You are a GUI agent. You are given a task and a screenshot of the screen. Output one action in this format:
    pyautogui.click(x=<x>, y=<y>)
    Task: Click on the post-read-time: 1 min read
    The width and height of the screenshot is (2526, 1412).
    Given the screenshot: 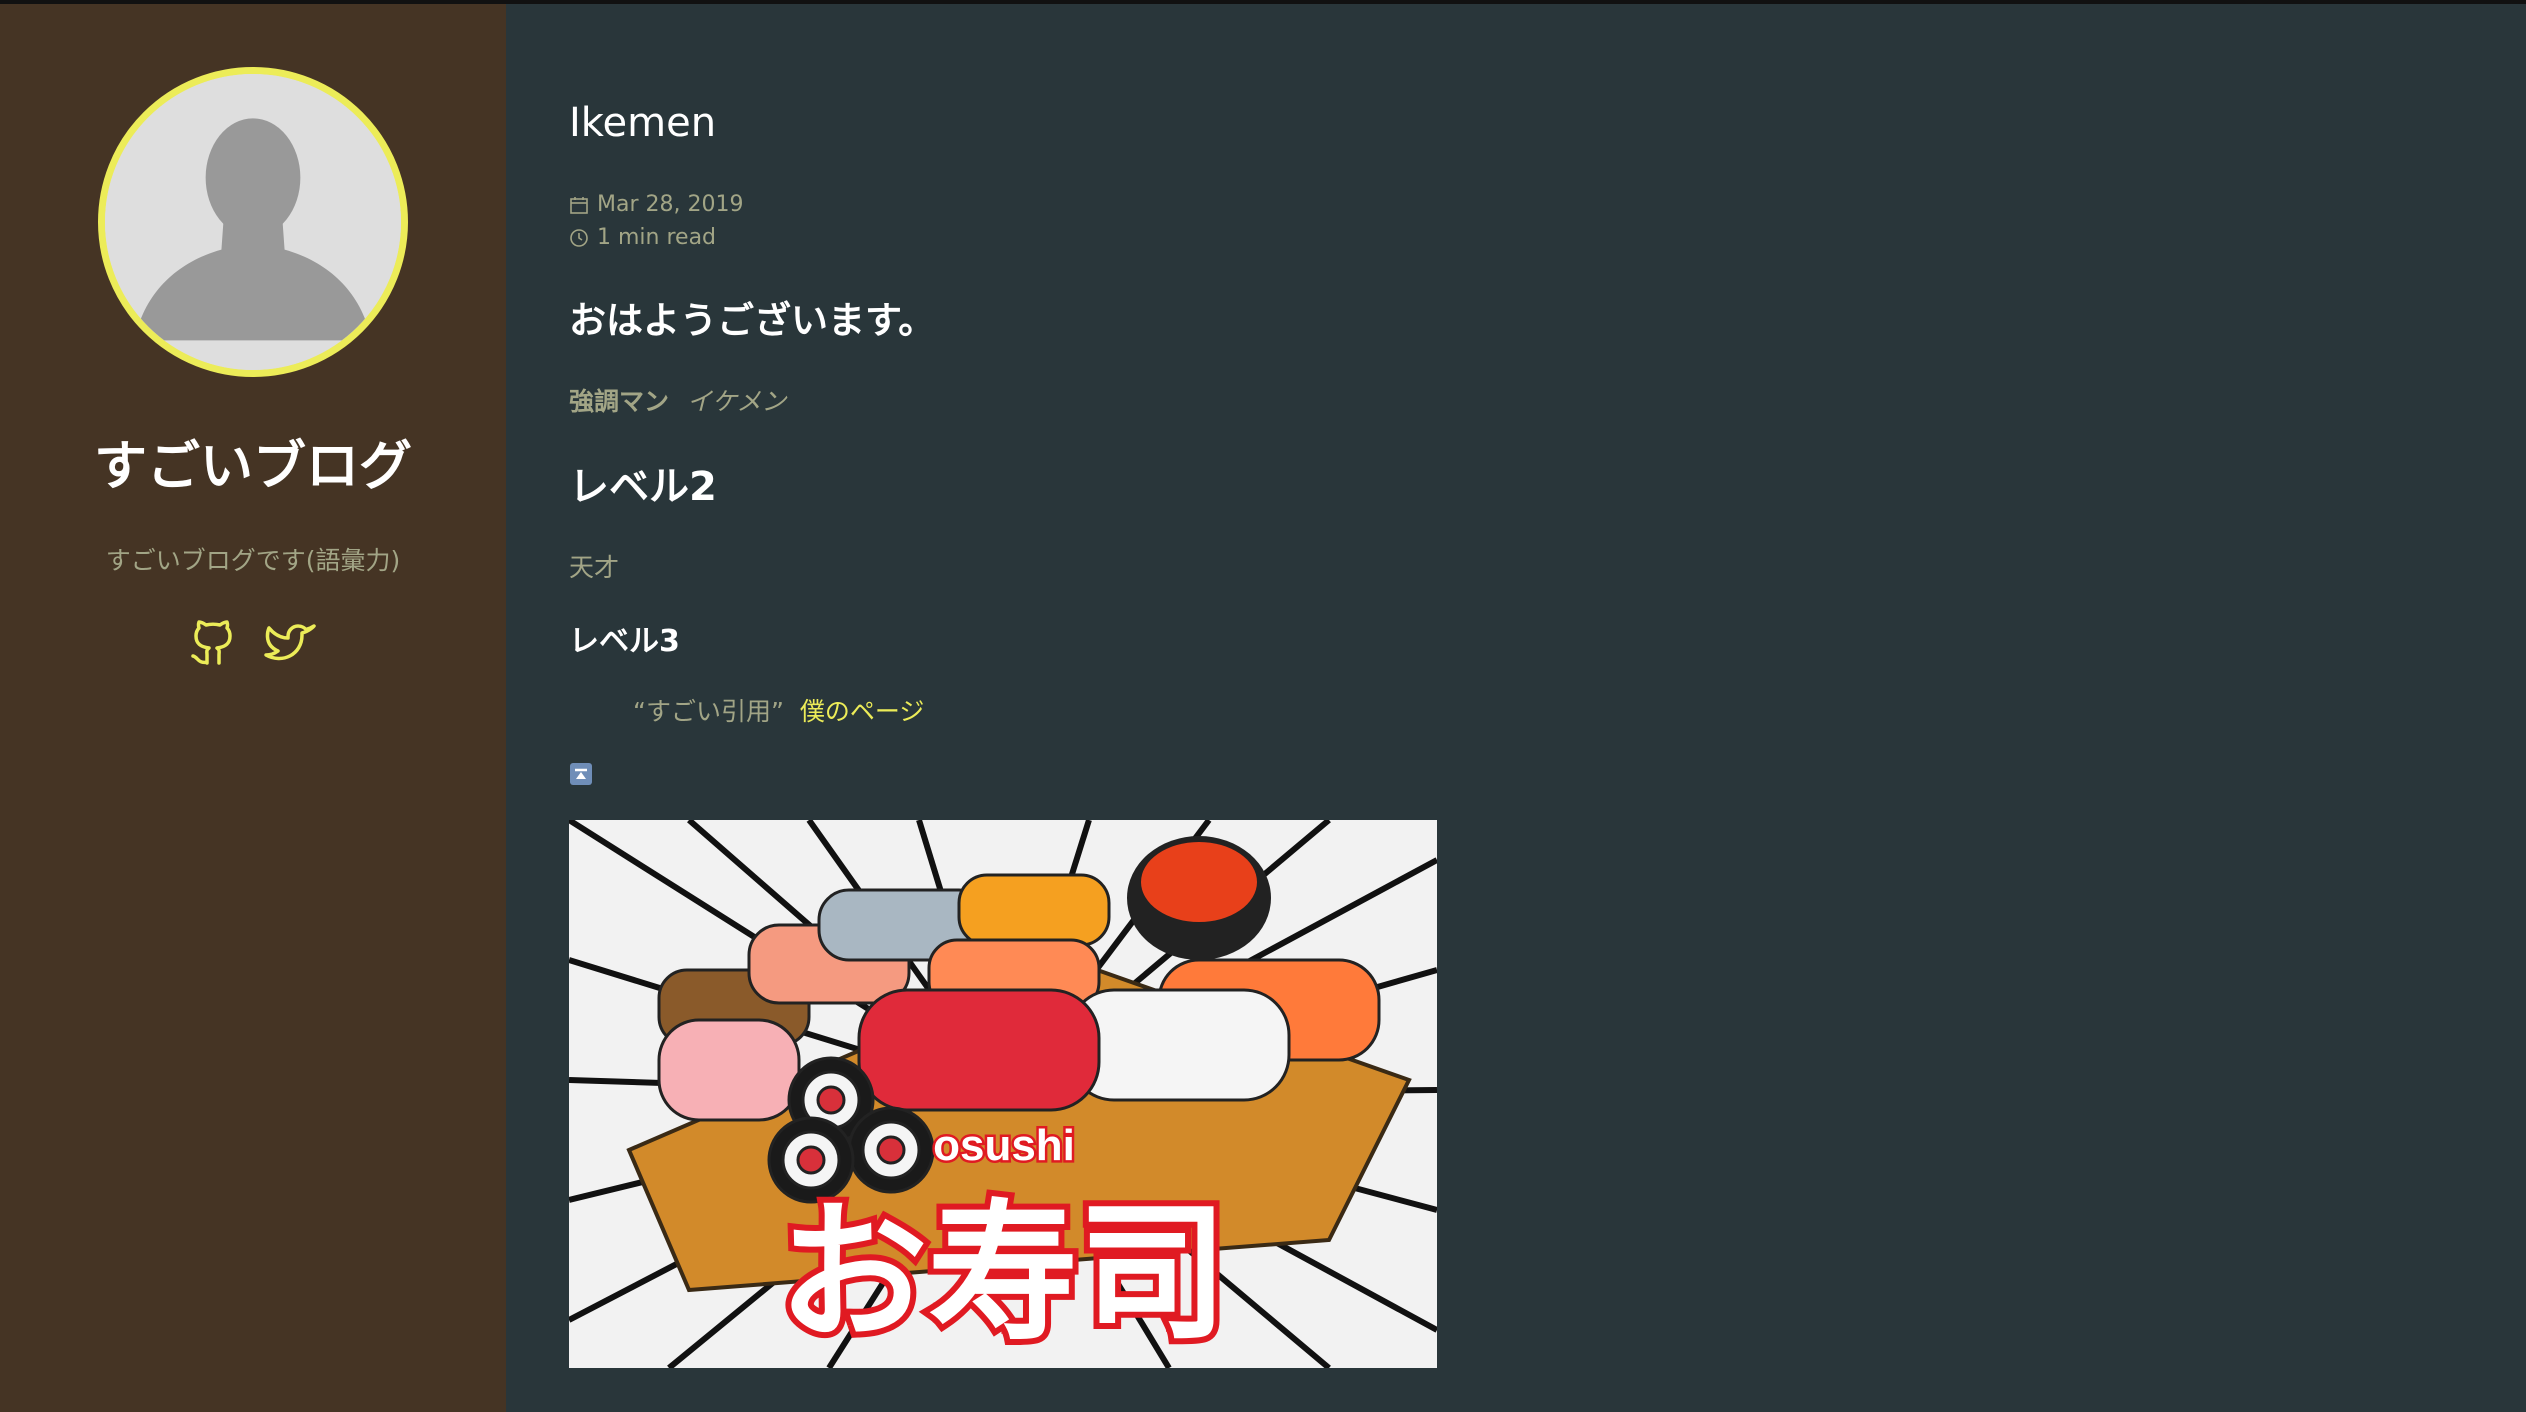 What is the action you would take?
    pyautogui.click(x=642, y=237)
    